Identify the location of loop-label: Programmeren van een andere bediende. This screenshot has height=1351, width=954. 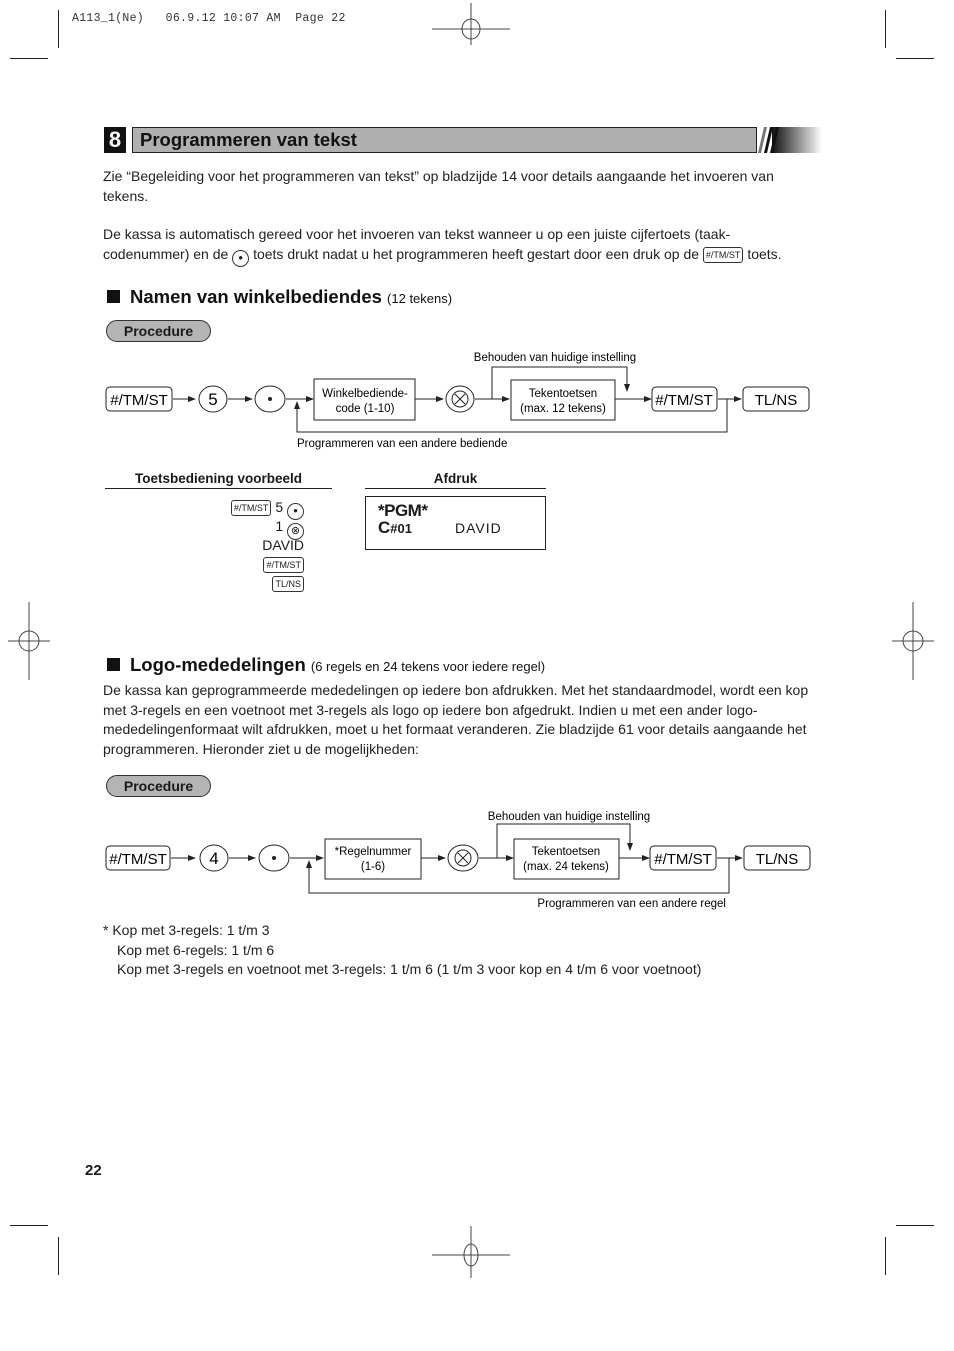
(402, 444).